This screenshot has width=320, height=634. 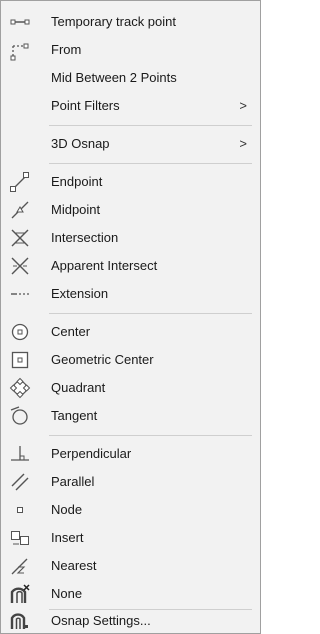 I want to click on menu-item-apparent-intersect: Apparent Intersect, so click(x=130, y=265).